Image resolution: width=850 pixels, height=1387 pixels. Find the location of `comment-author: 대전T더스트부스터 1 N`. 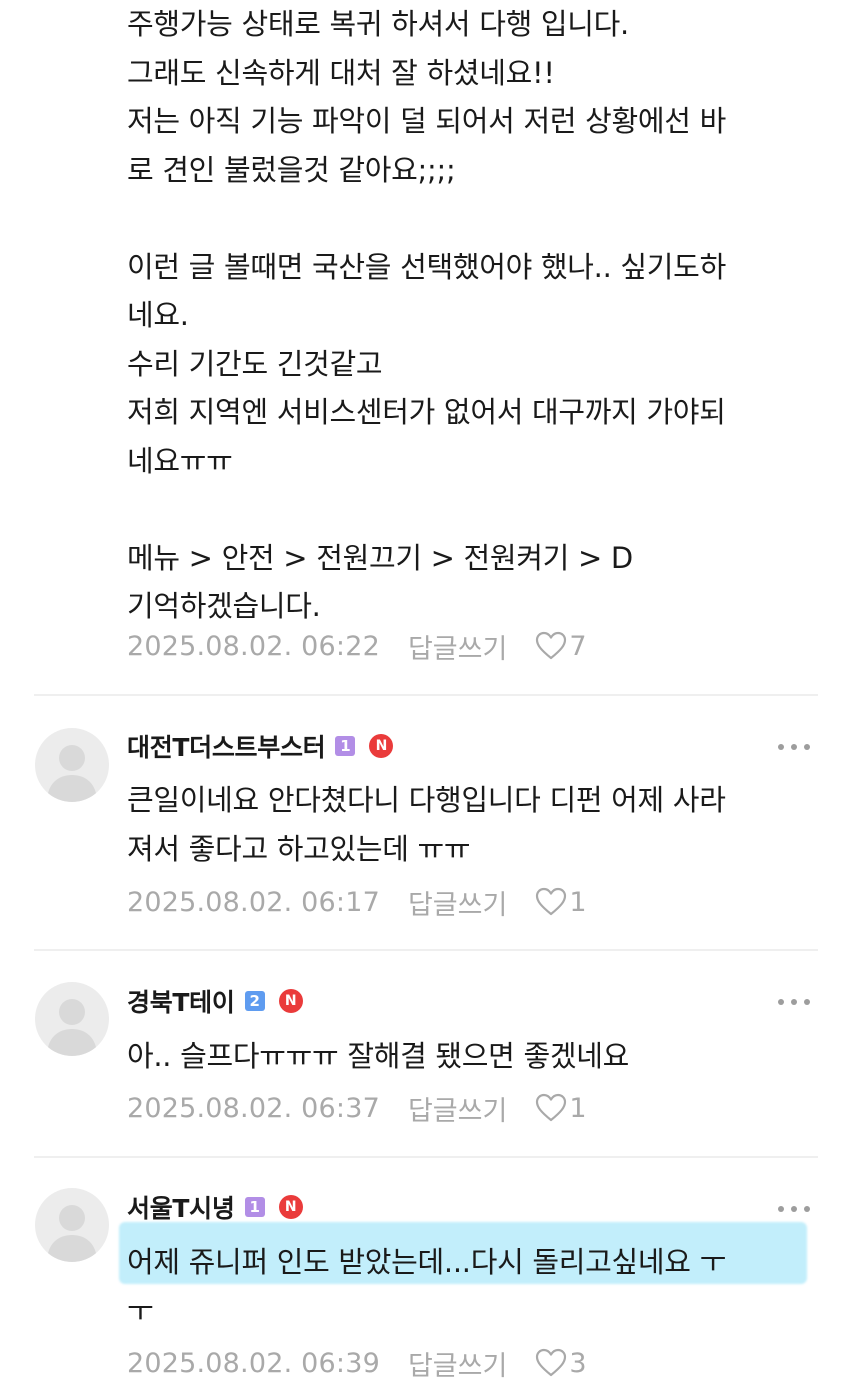

comment-author: 대전T더스트부스터 1 N is located at coordinates (260, 746).